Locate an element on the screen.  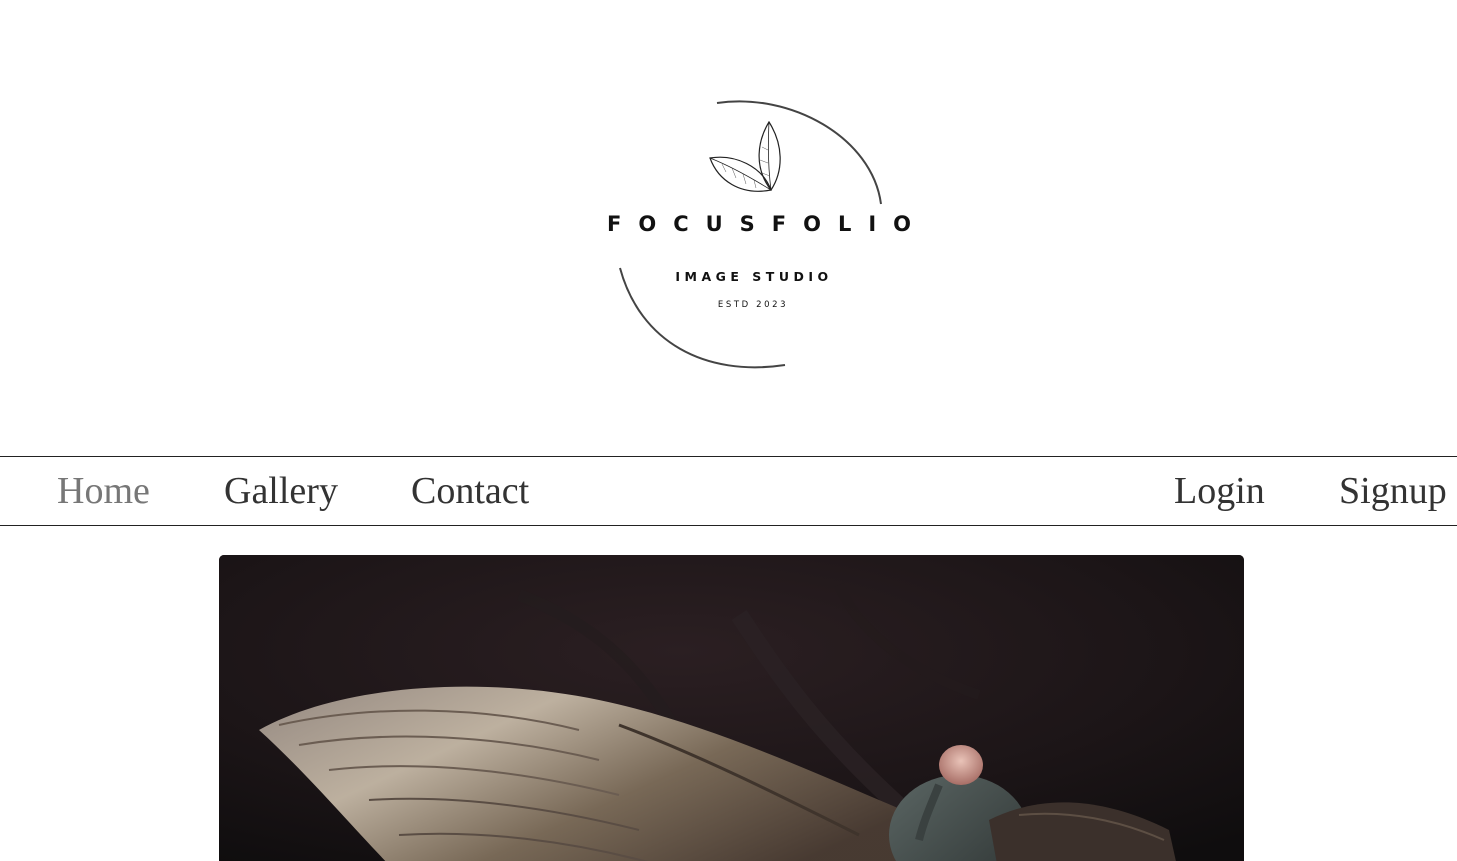
nav-login-link: Login is located at coordinates (1219, 491).